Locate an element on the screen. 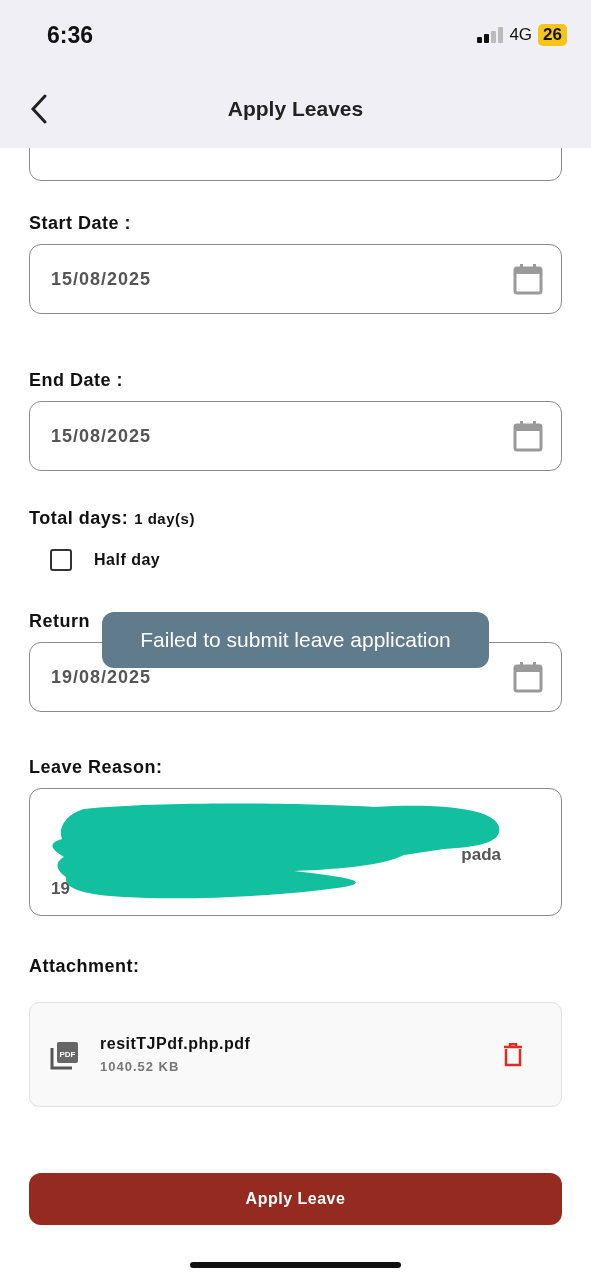  field-label: Return is located at coordinates (60, 621).